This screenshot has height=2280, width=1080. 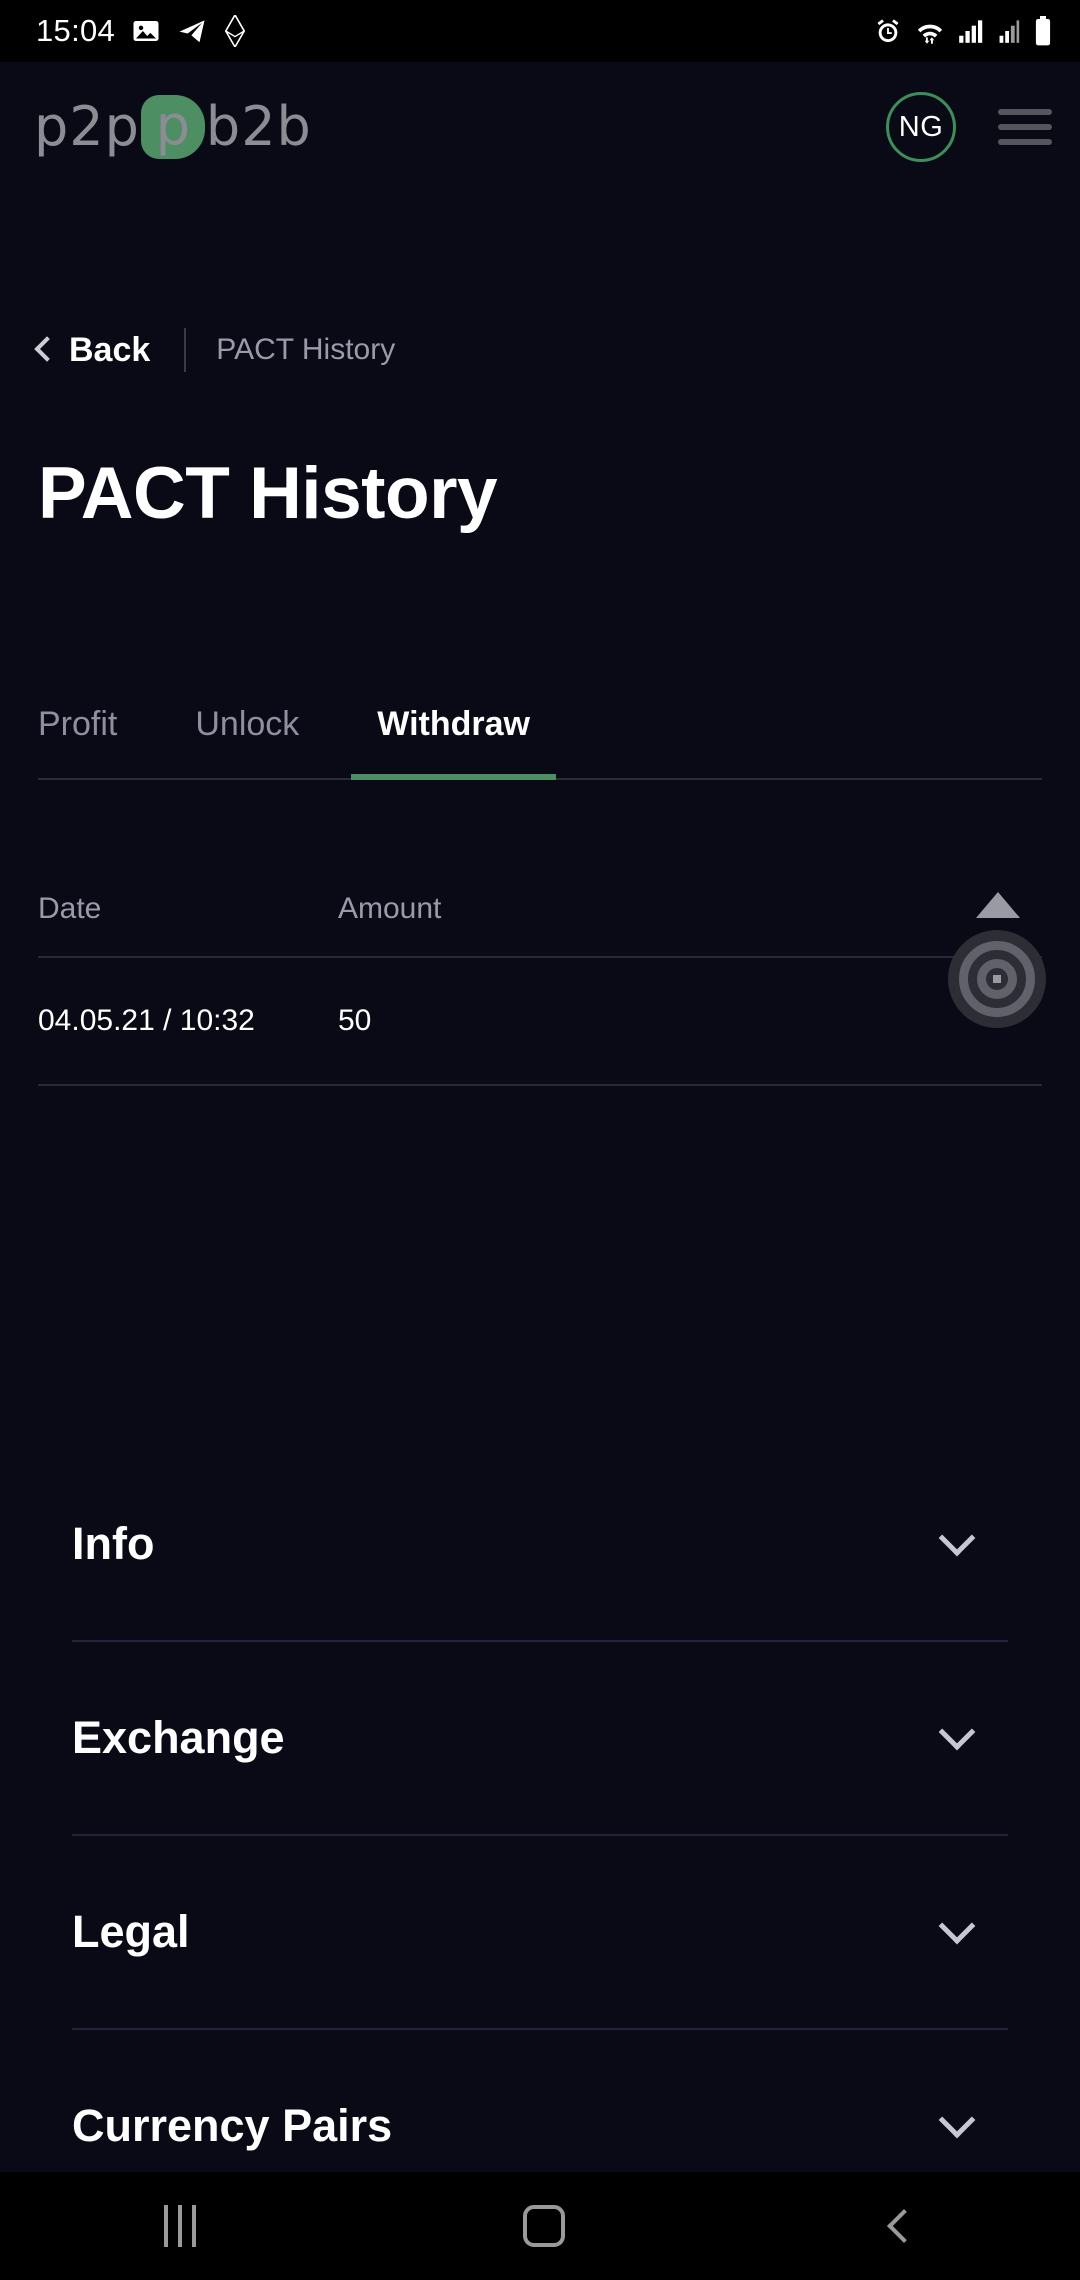 I want to click on tab-bar: Profit Unlock Withdraw, so click(x=540, y=723).